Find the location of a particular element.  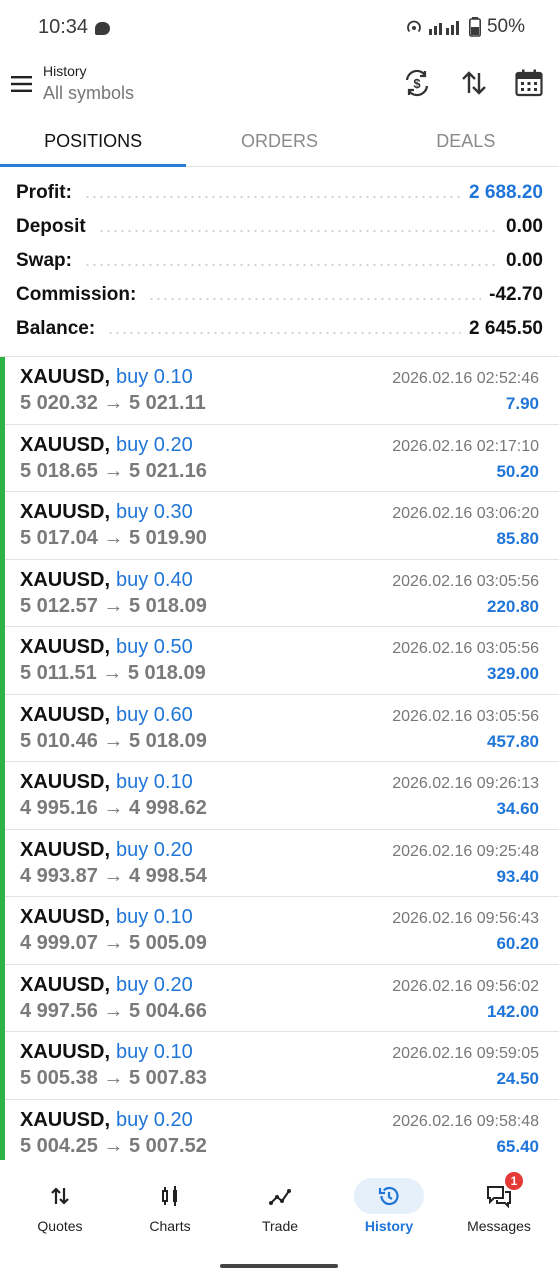

charts-icon is located at coordinates (169, 1196).